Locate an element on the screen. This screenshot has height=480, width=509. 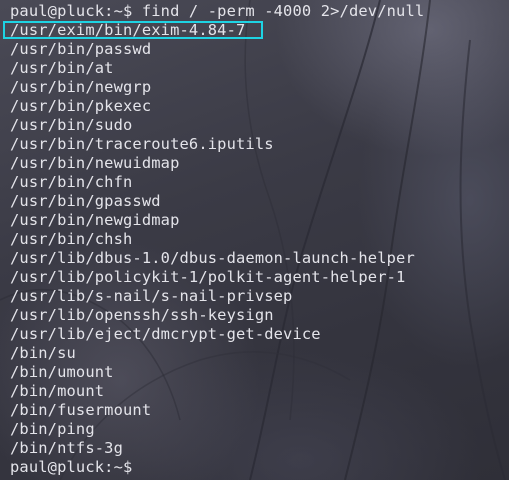
shell-prompt: paul@pluck:~$ is located at coordinates (217, 467).